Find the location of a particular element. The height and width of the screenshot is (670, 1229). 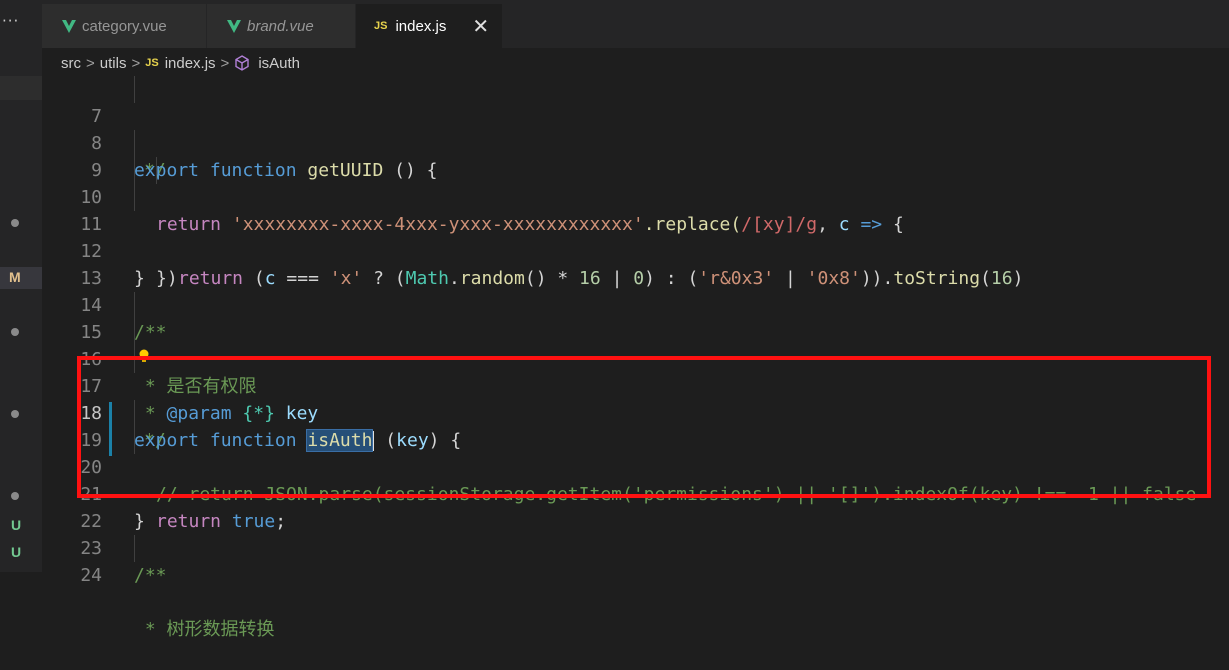

tab-category-vue: category.vue is located at coordinates (124, 26).